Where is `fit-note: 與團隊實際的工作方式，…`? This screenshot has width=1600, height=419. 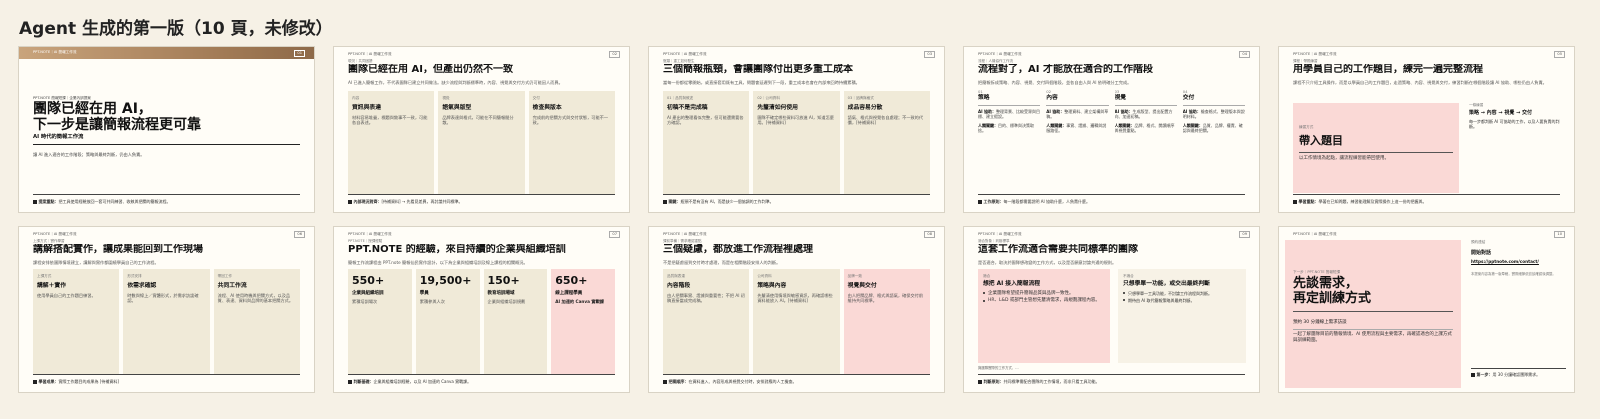 fit-note: 與團隊實際的工作方式，… is located at coordinates (998, 368).